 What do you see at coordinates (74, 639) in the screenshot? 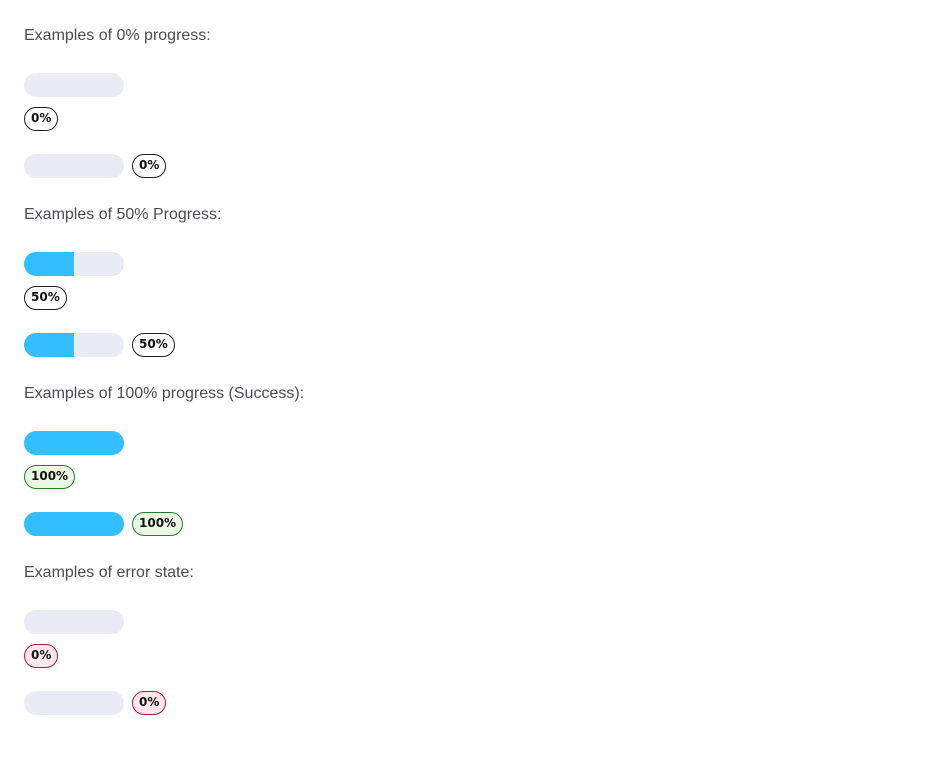
I see `progress-stacked-error: 0%` at bounding box center [74, 639].